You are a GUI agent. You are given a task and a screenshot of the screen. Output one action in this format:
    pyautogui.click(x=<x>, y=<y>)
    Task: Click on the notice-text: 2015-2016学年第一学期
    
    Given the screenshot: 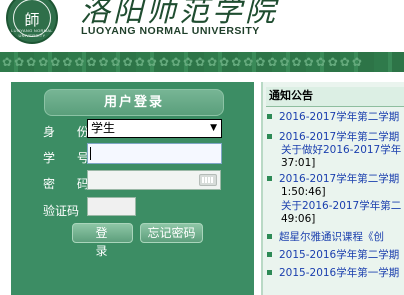 What is the action you would take?
    pyautogui.click(x=339, y=273)
    